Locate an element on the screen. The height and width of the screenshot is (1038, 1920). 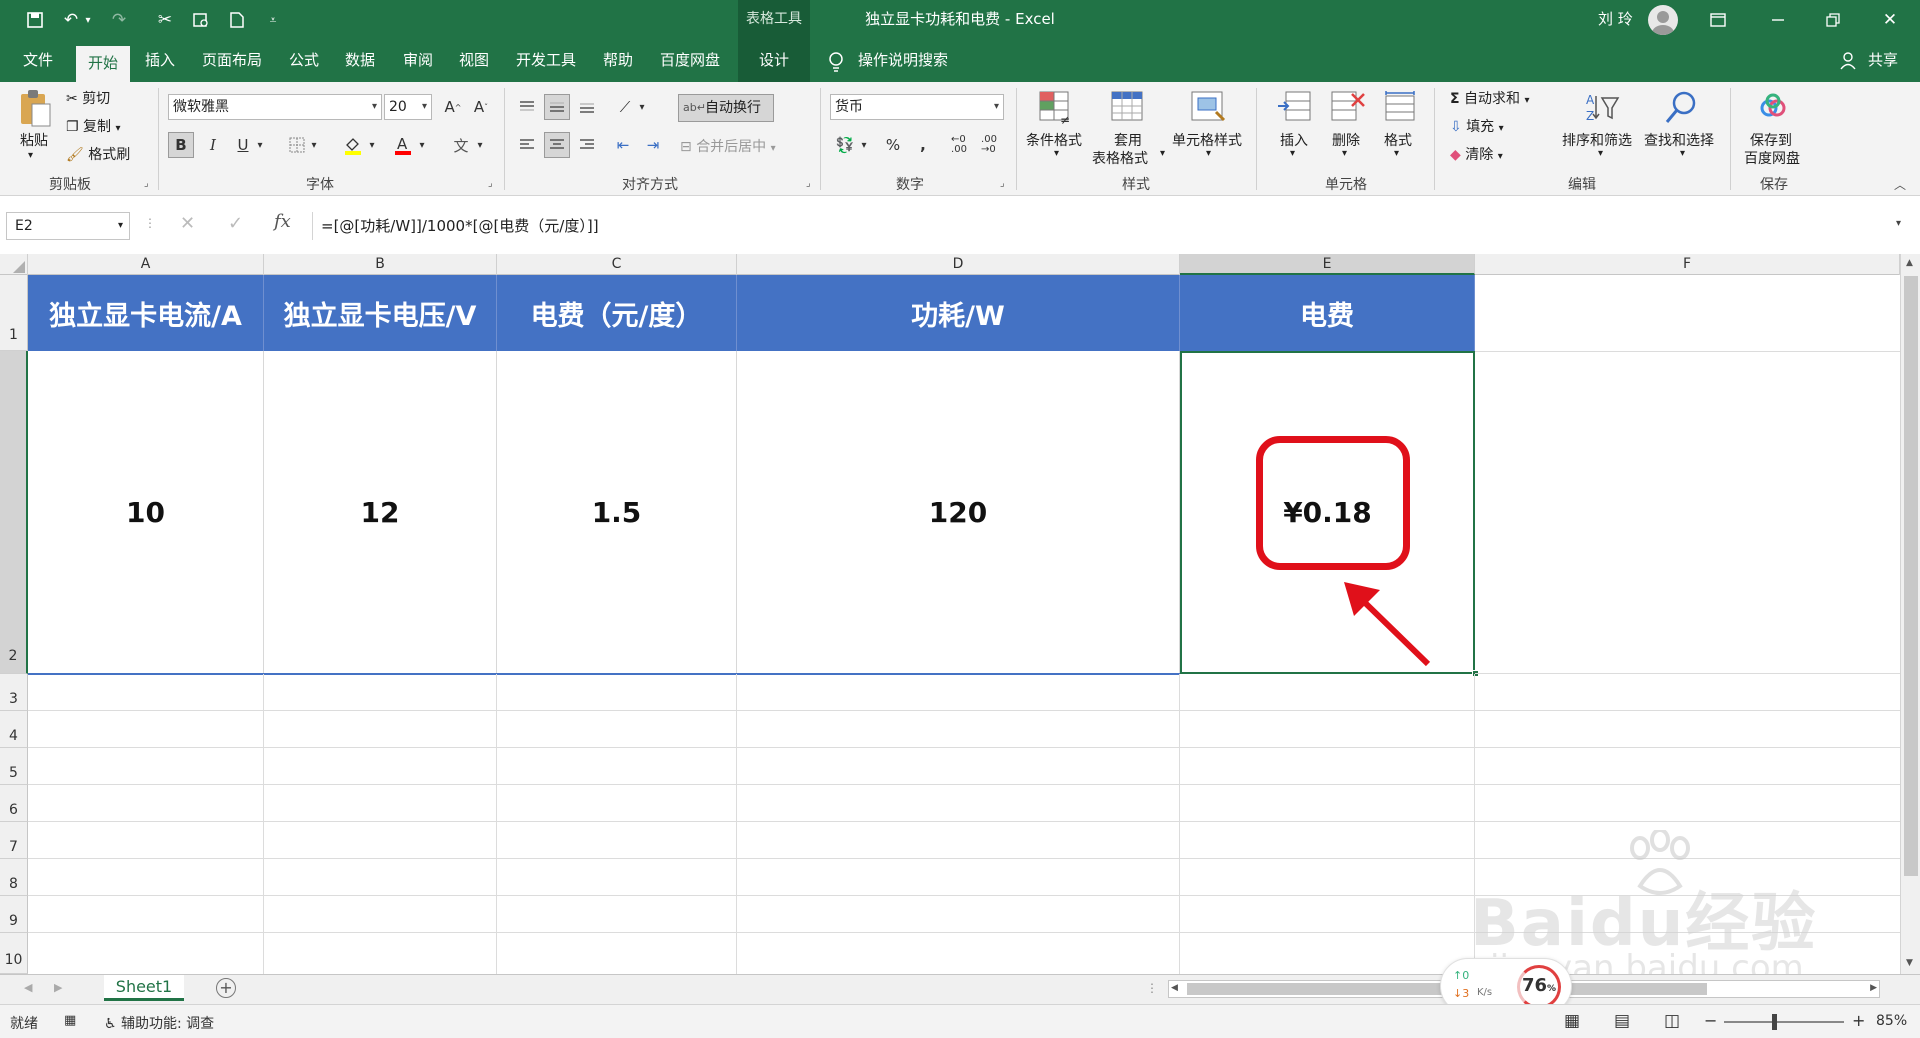
conditional-formatting-icon: ≠ is located at coordinates (1057, 108).